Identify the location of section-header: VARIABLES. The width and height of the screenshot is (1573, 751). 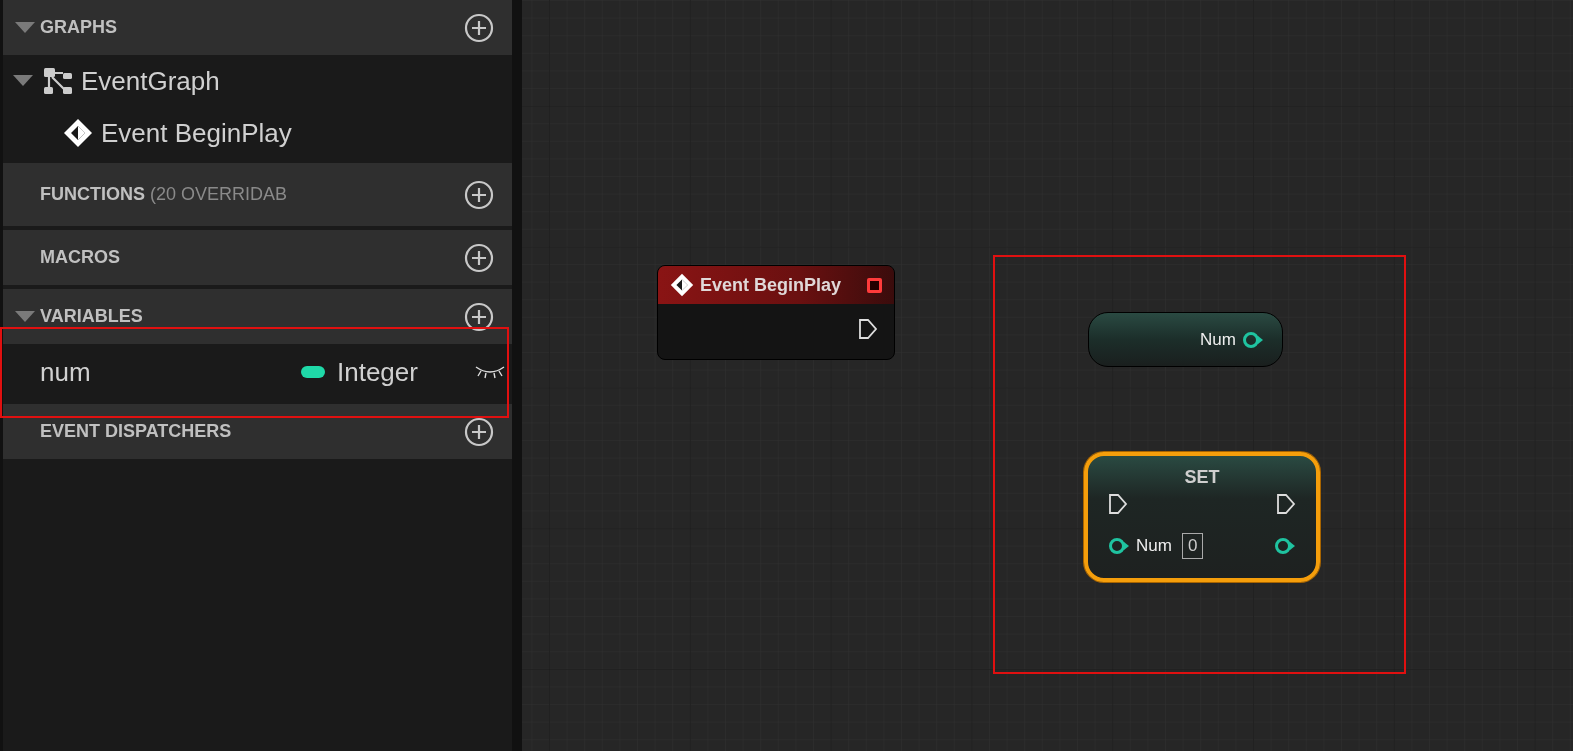
(257, 316).